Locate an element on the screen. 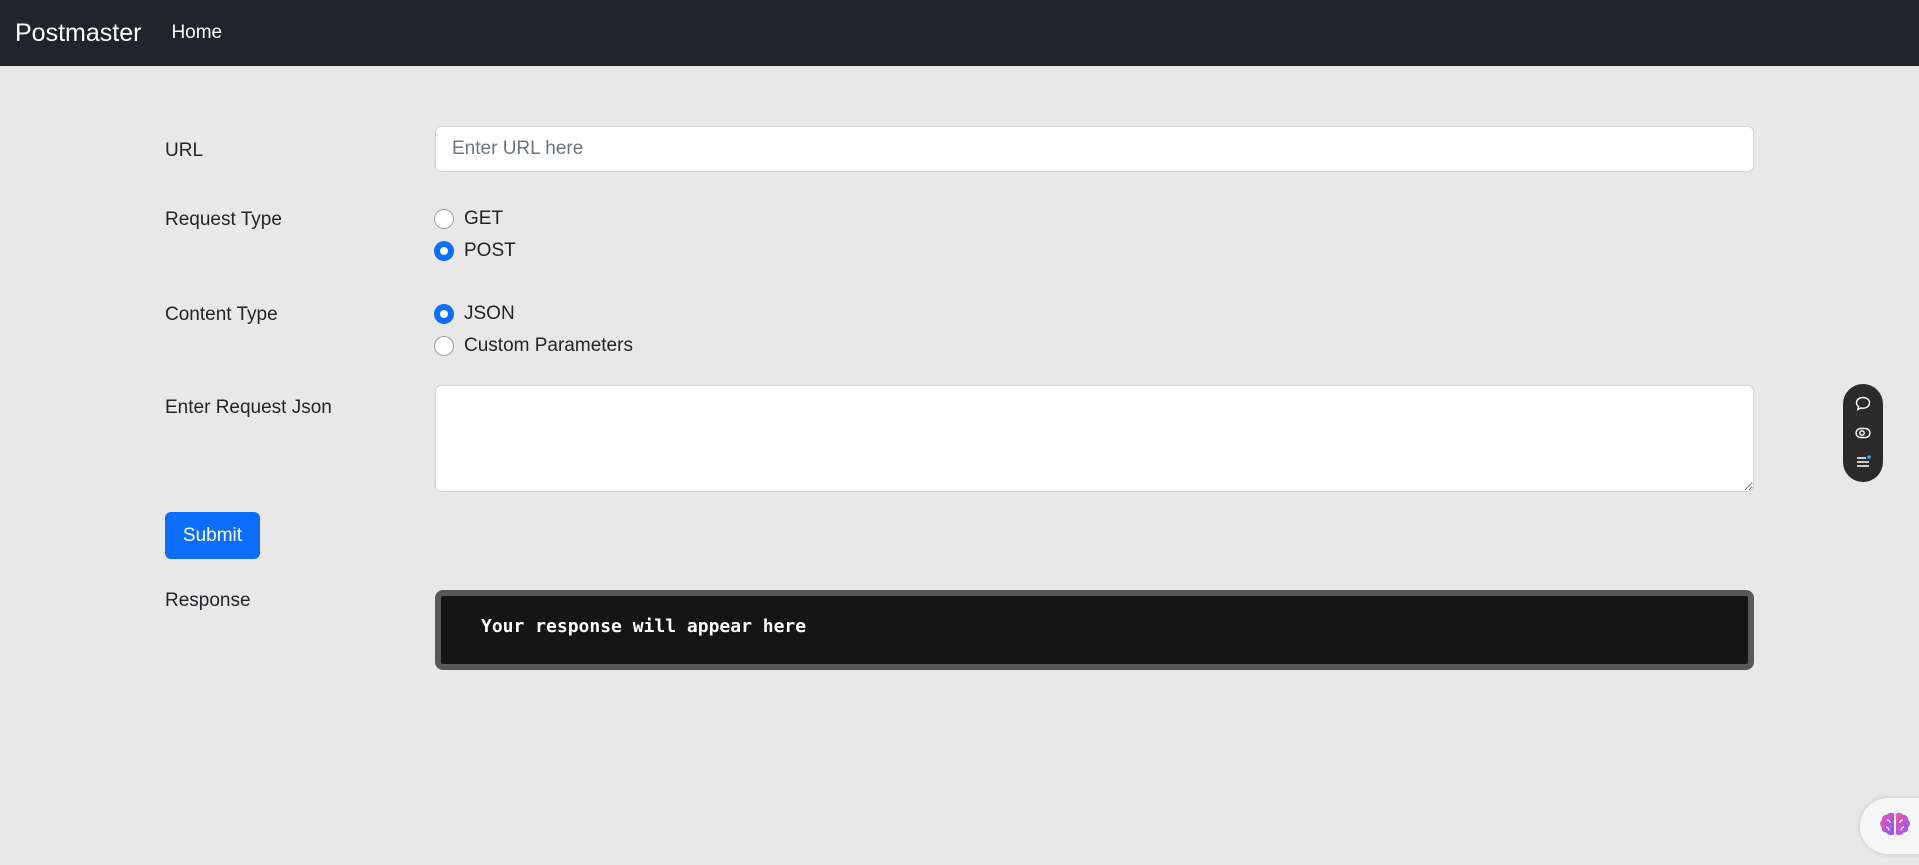 The width and height of the screenshot is (1919, 865). submit-button: Submit is located at coordinates (212, 535).